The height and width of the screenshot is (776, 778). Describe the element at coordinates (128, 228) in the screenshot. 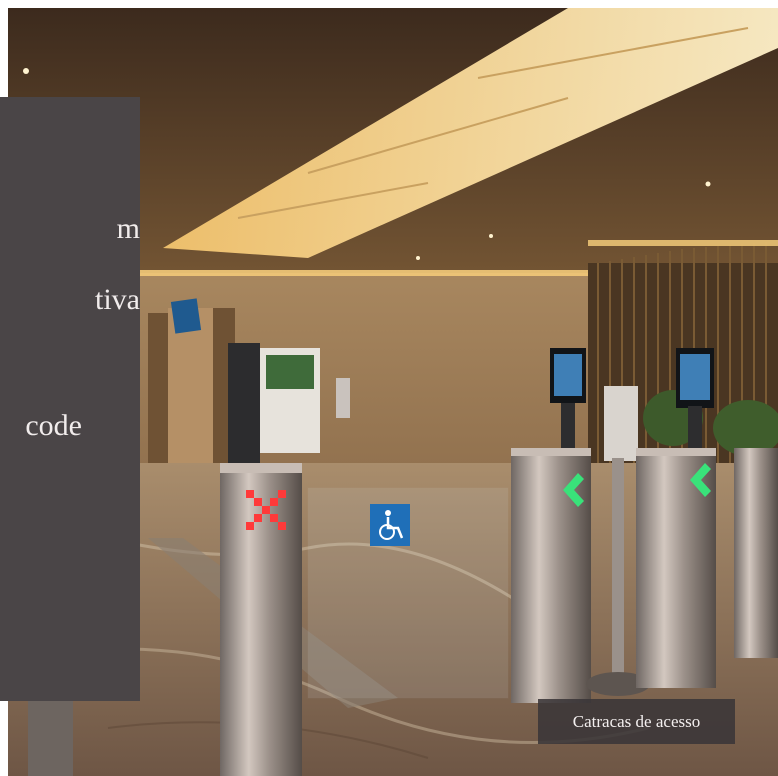

I see `overlay-text-line: m` at that location.